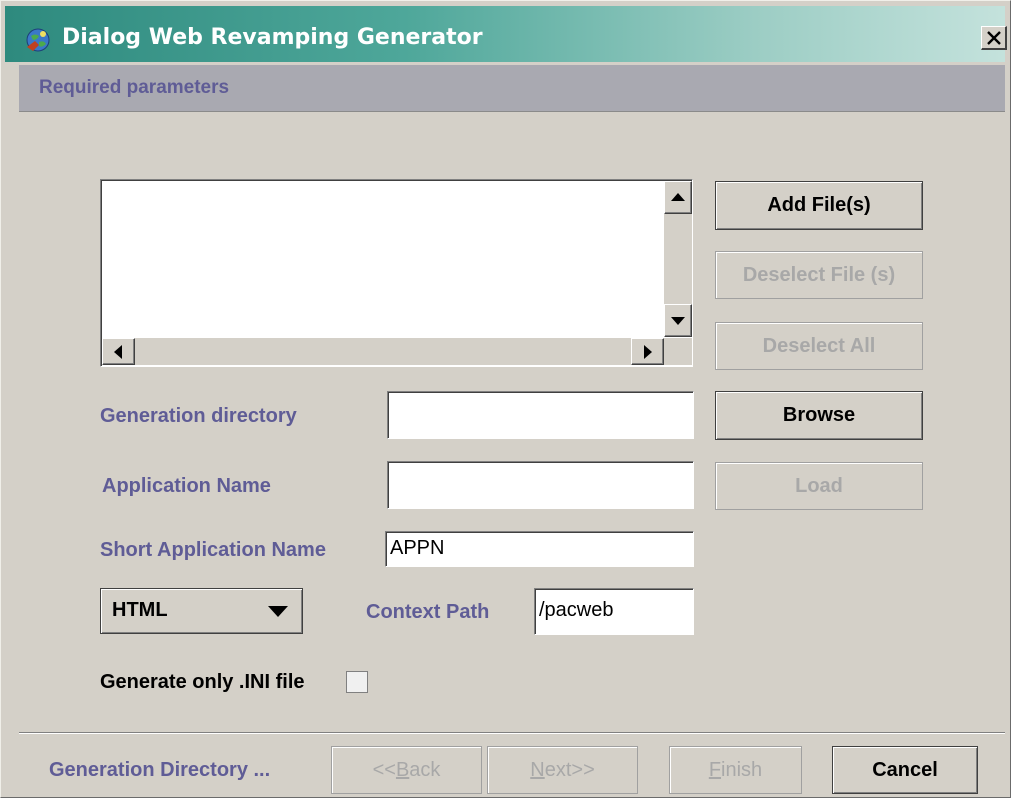 The image size is (1011, 798). What do you see at coordinates (715, 769) in the screenshot?
I see `finish-mnemonic: F` at bounding box center [715, 769].